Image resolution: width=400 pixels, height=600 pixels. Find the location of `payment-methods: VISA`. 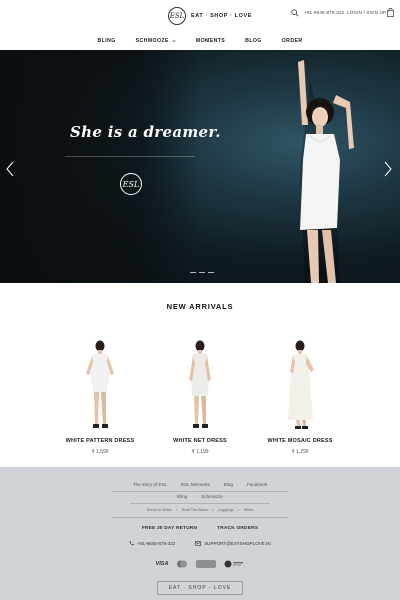

payment-methods: VISA is located at coordinates (200, 564).